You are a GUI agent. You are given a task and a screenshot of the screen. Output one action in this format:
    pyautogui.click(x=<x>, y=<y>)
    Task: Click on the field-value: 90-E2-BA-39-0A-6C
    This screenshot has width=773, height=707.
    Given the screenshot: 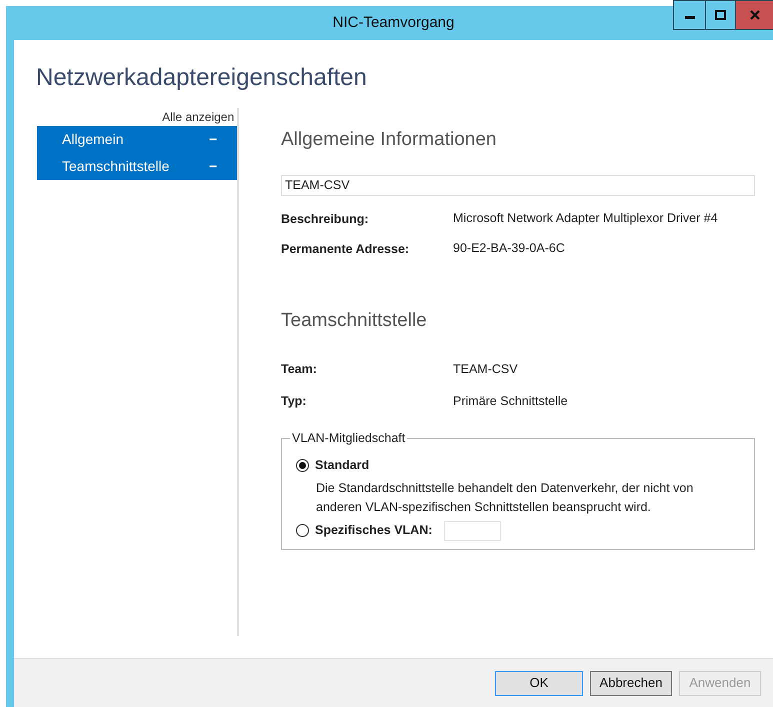 What is the action you would take?
    pyautogui.click(x=509, y=249)
    